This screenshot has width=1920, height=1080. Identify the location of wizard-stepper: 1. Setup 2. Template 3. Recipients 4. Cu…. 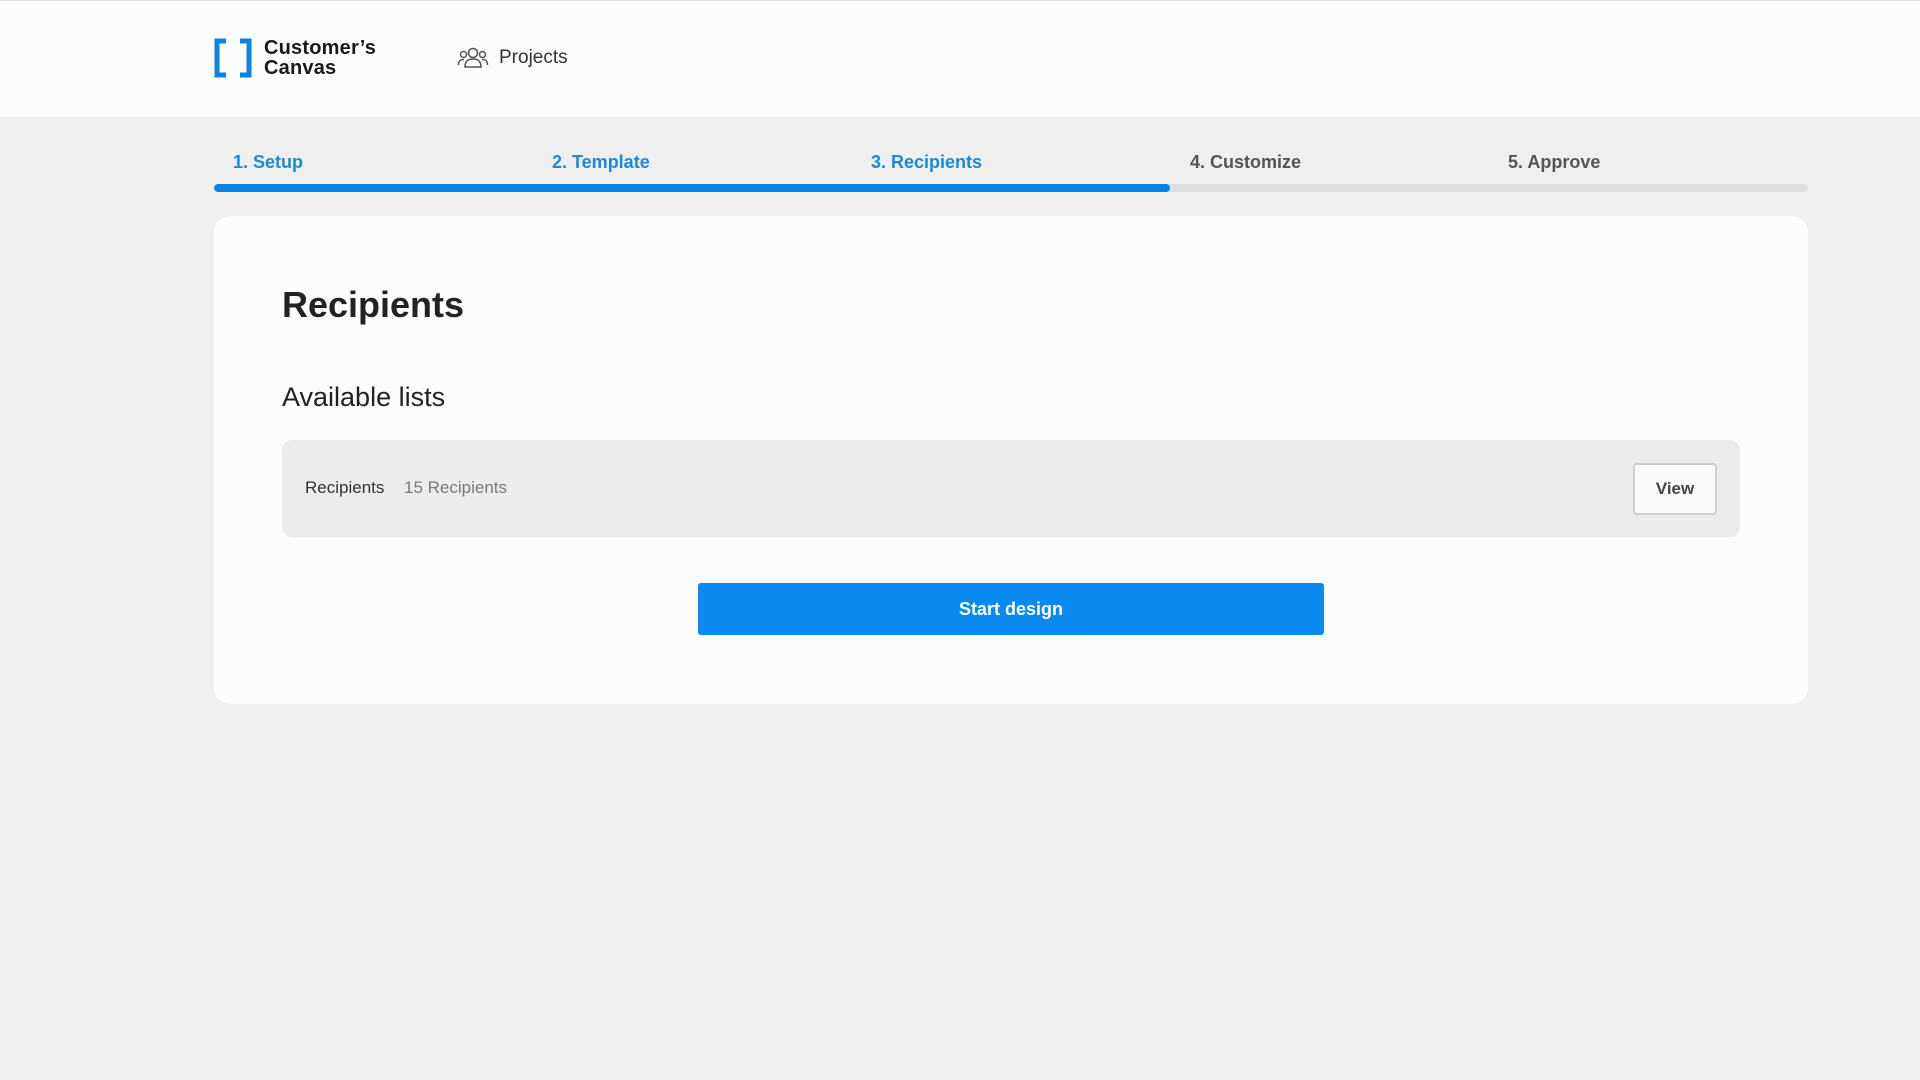
(1011, 166).